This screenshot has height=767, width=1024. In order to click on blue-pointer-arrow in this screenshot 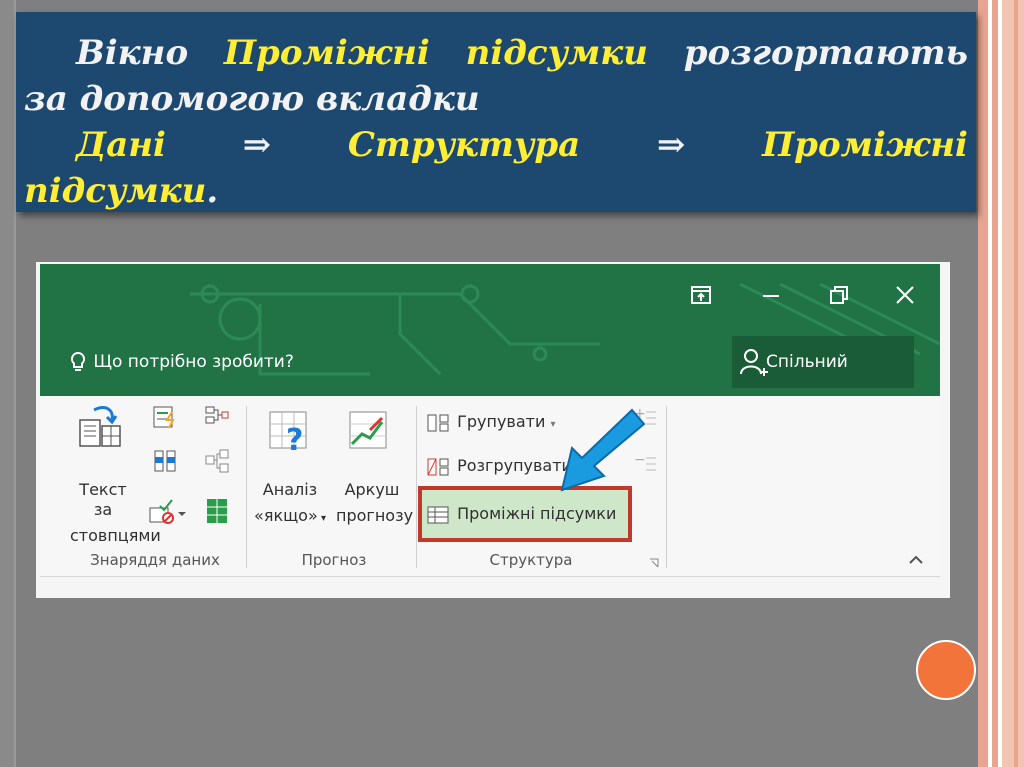, I will do `click(603, 450)`.